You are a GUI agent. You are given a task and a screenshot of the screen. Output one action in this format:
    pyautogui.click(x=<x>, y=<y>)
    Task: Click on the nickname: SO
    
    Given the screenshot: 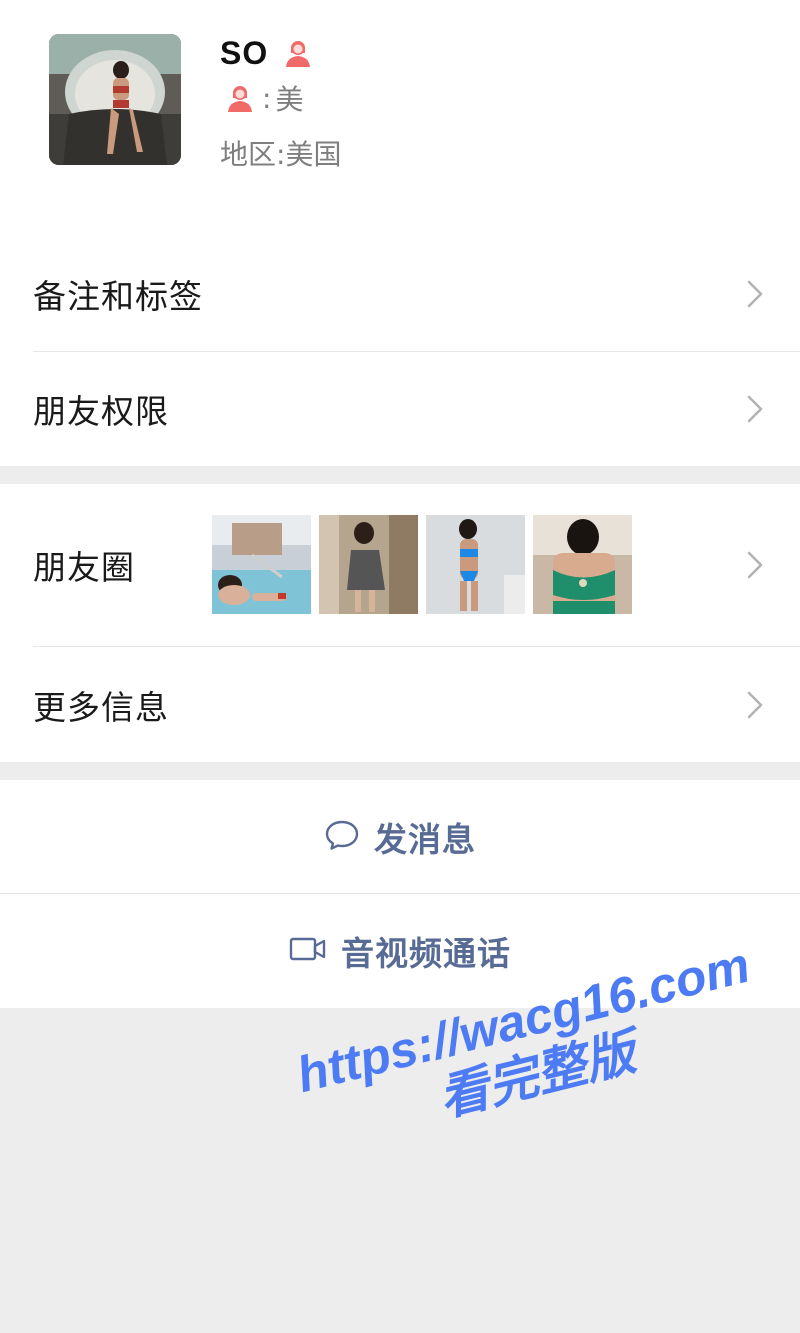 What is the action you would take?
    pyautogui.click(x=244, y=52)
    